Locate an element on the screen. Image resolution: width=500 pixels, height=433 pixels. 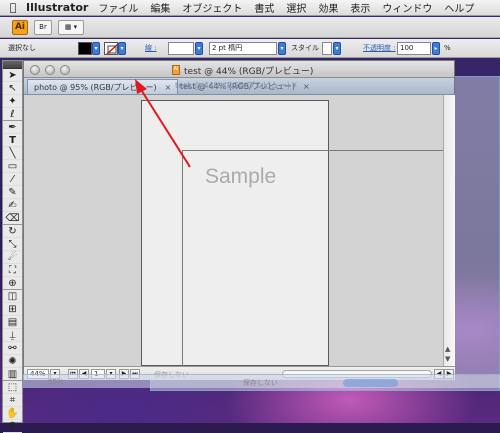
ghost-status-bar: 95% 保存しない is located at coordinates (261, 381).